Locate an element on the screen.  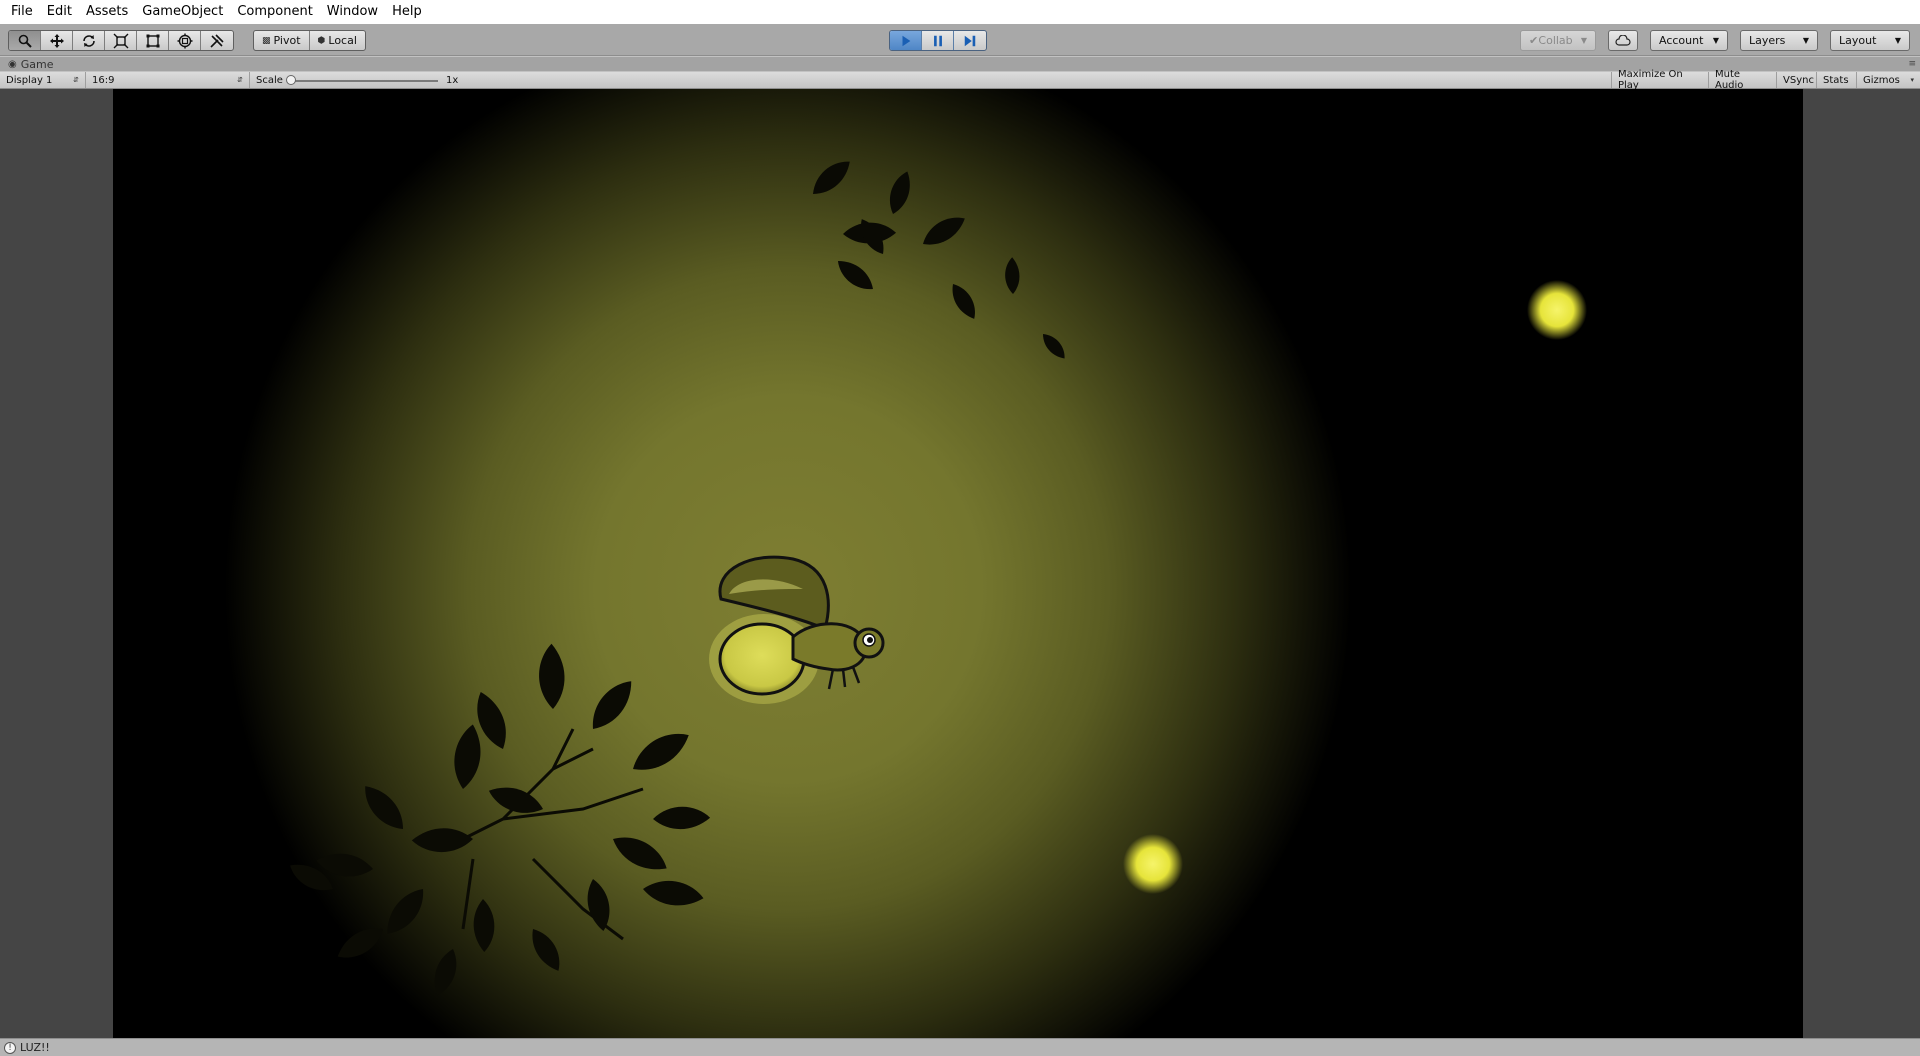
rect-tool-button is located at coordinates (153, 40).